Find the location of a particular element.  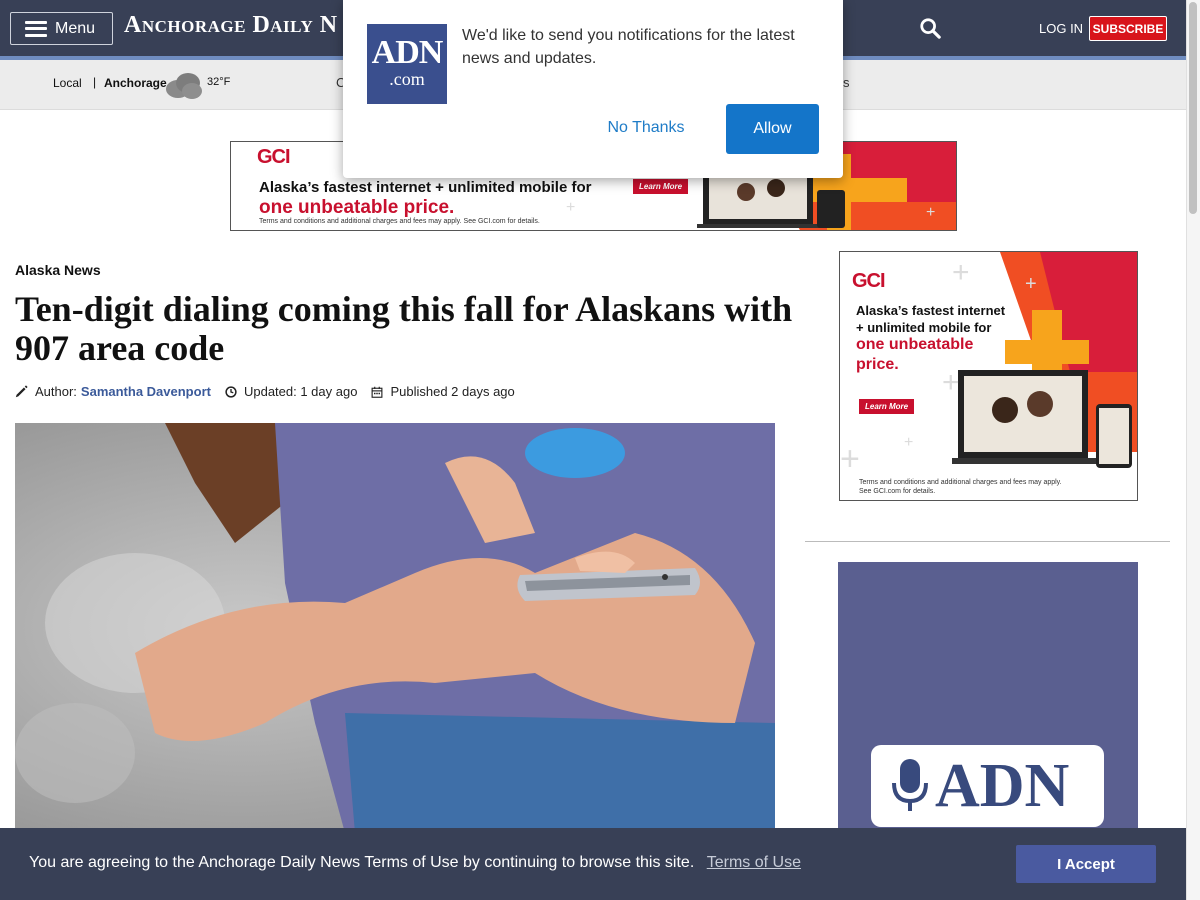

scrollbar-thumb is located at coordinates (1193, 108).